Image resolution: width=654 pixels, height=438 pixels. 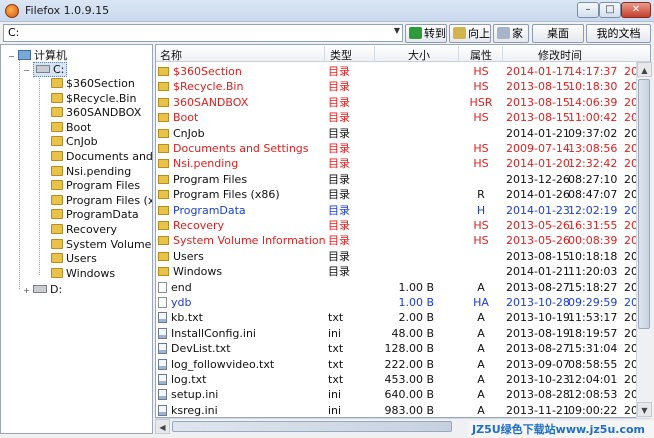 What do you see at coordinates (470, 33) in the screenshot?
I see `up-button: 向上` at bounding box center [470, 33].